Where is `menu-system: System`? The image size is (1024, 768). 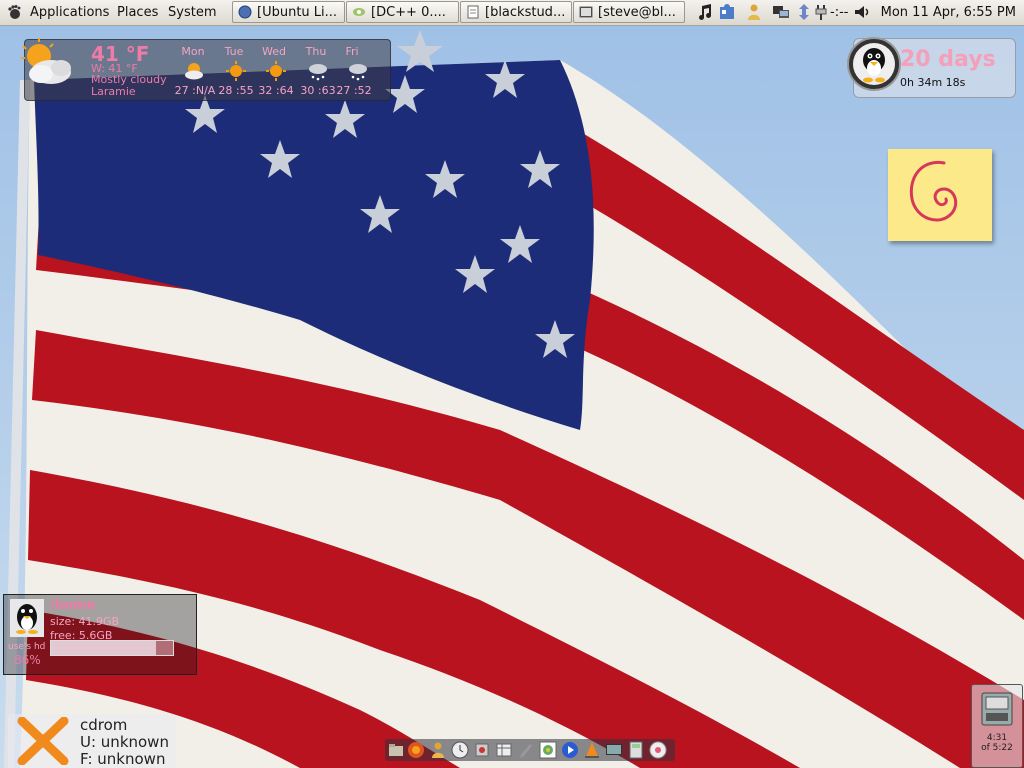 menu-system: System is located at coordinates (192, 13).